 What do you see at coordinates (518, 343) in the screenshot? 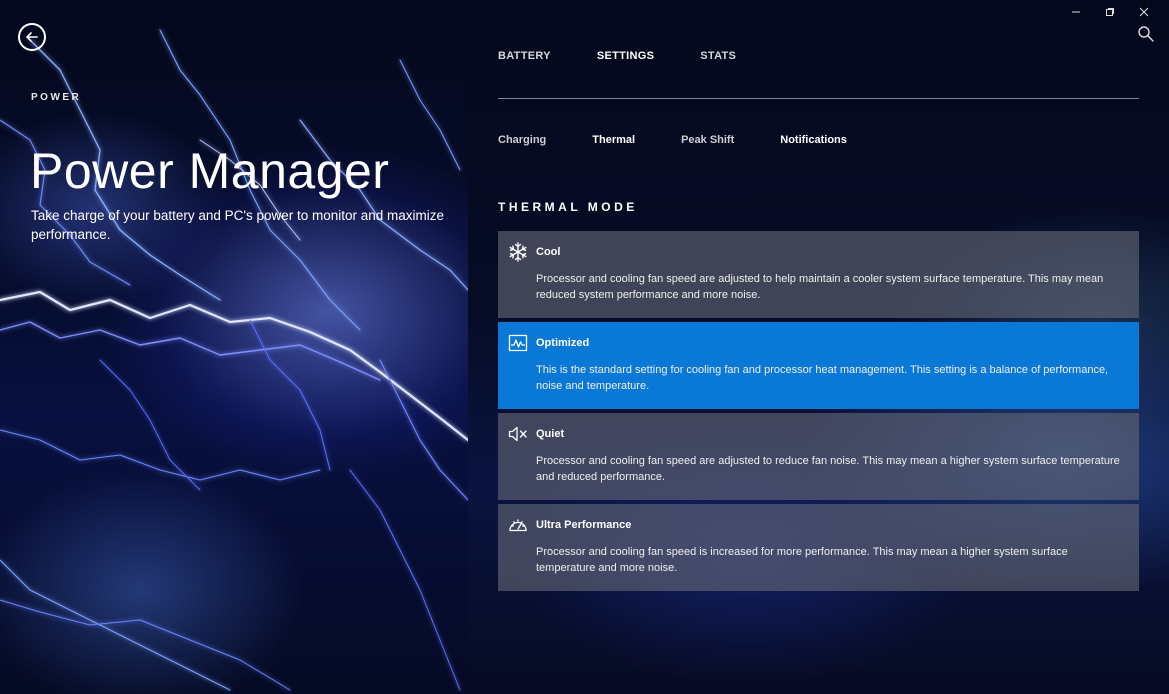
I see `pulse-monitor-icon` at bounding box center [518, 343].